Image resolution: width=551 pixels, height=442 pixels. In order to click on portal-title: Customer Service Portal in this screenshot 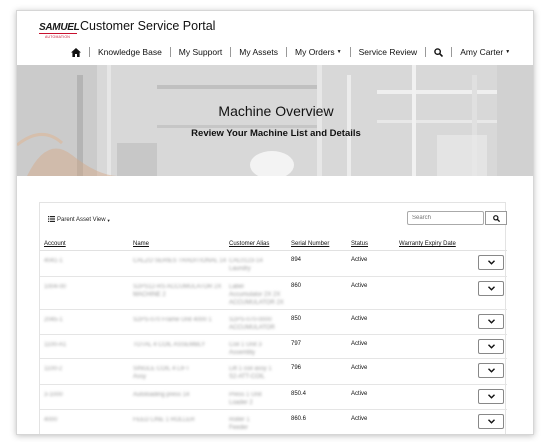, I will do `click(148, 26)`.